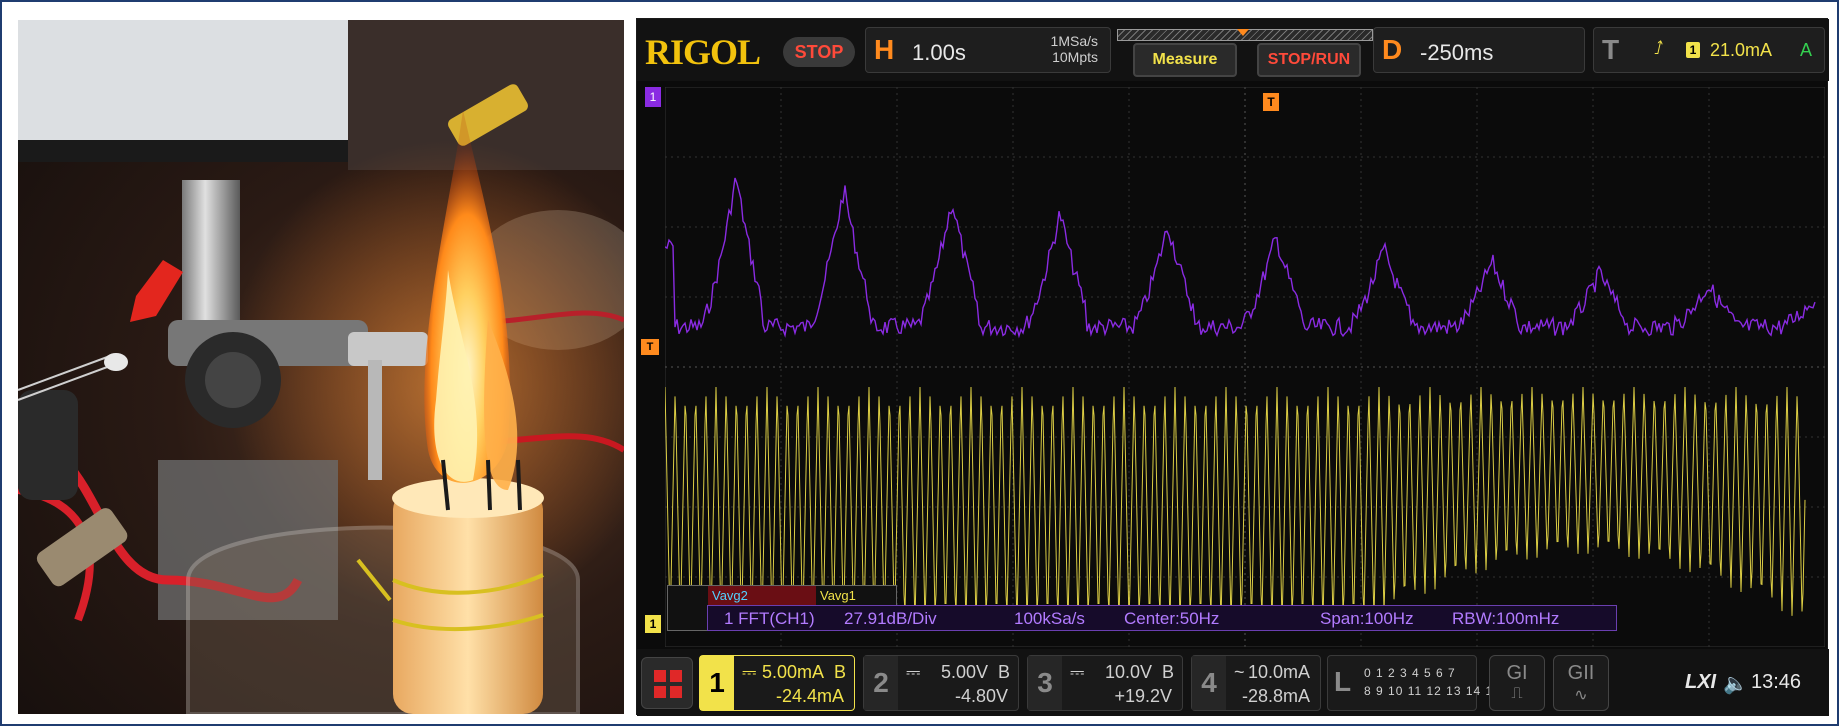 The height and width of the screenshot is (726, 1839). I want to click on fft-math-waveform, so click(1240, 258).